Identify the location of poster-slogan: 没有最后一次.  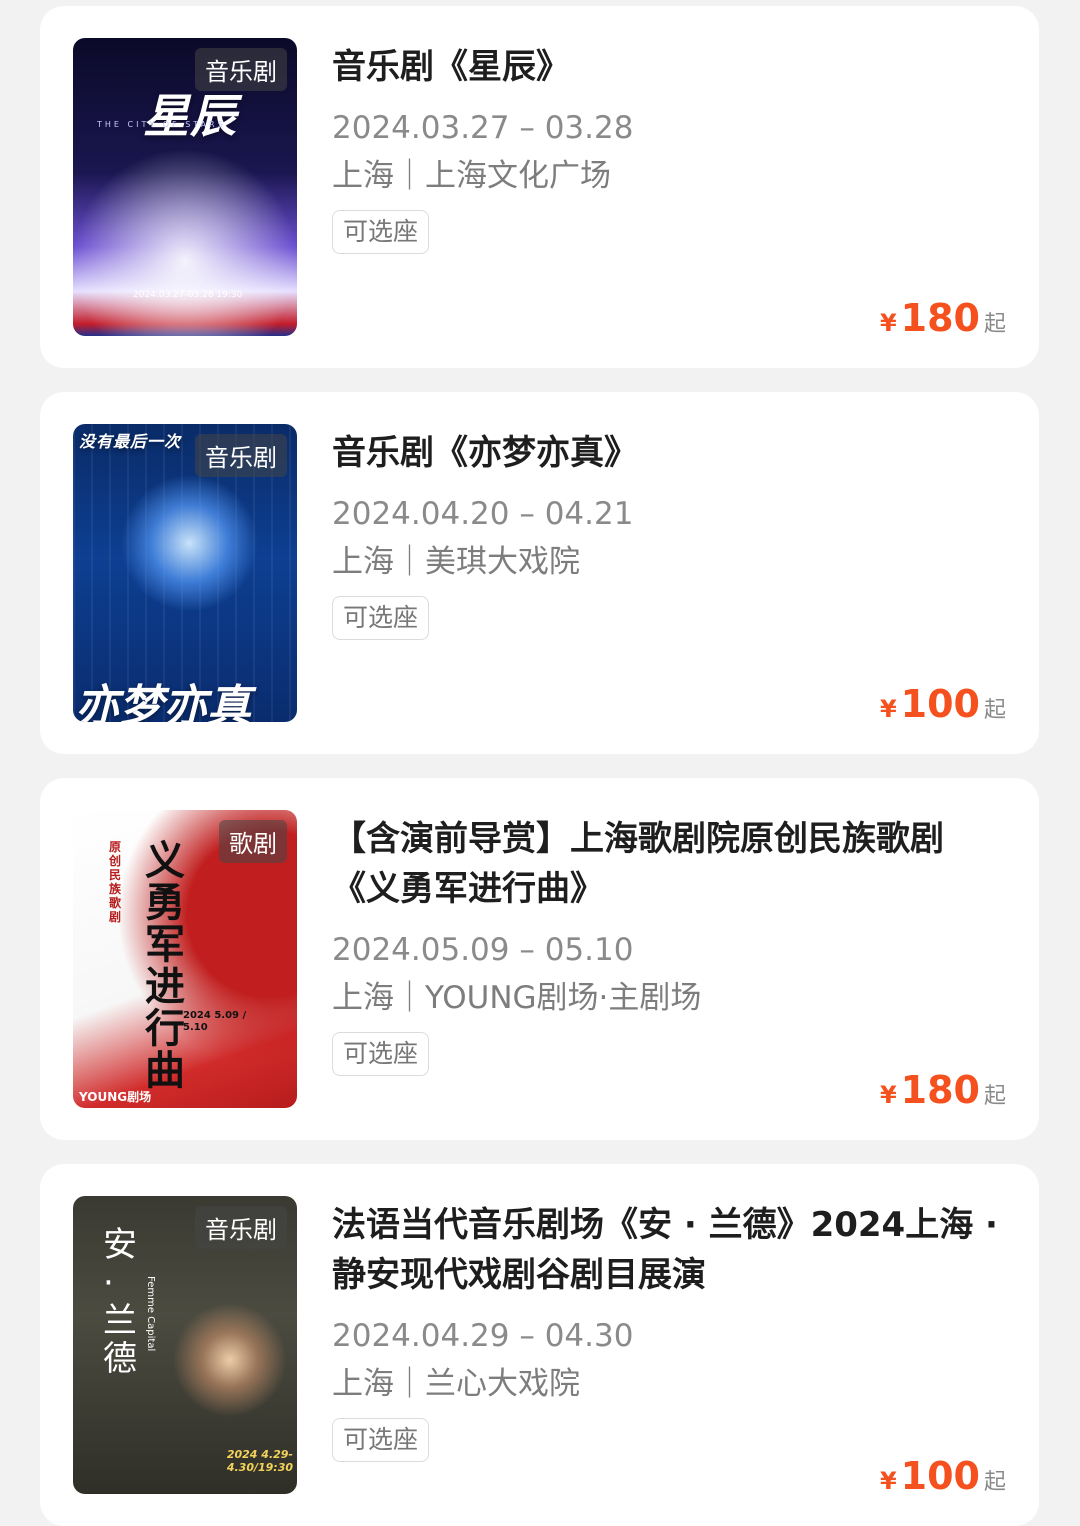
(130, 441).